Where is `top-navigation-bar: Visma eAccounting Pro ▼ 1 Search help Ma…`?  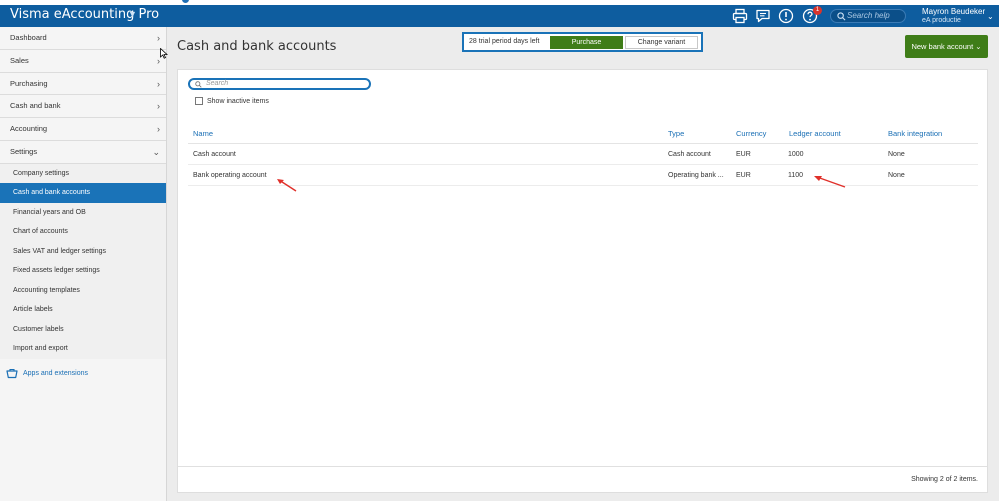
top-navigation-bar: Visma eAccounting Pro ▼ 1 Search help Ma… is located at coordinates (499, 16).